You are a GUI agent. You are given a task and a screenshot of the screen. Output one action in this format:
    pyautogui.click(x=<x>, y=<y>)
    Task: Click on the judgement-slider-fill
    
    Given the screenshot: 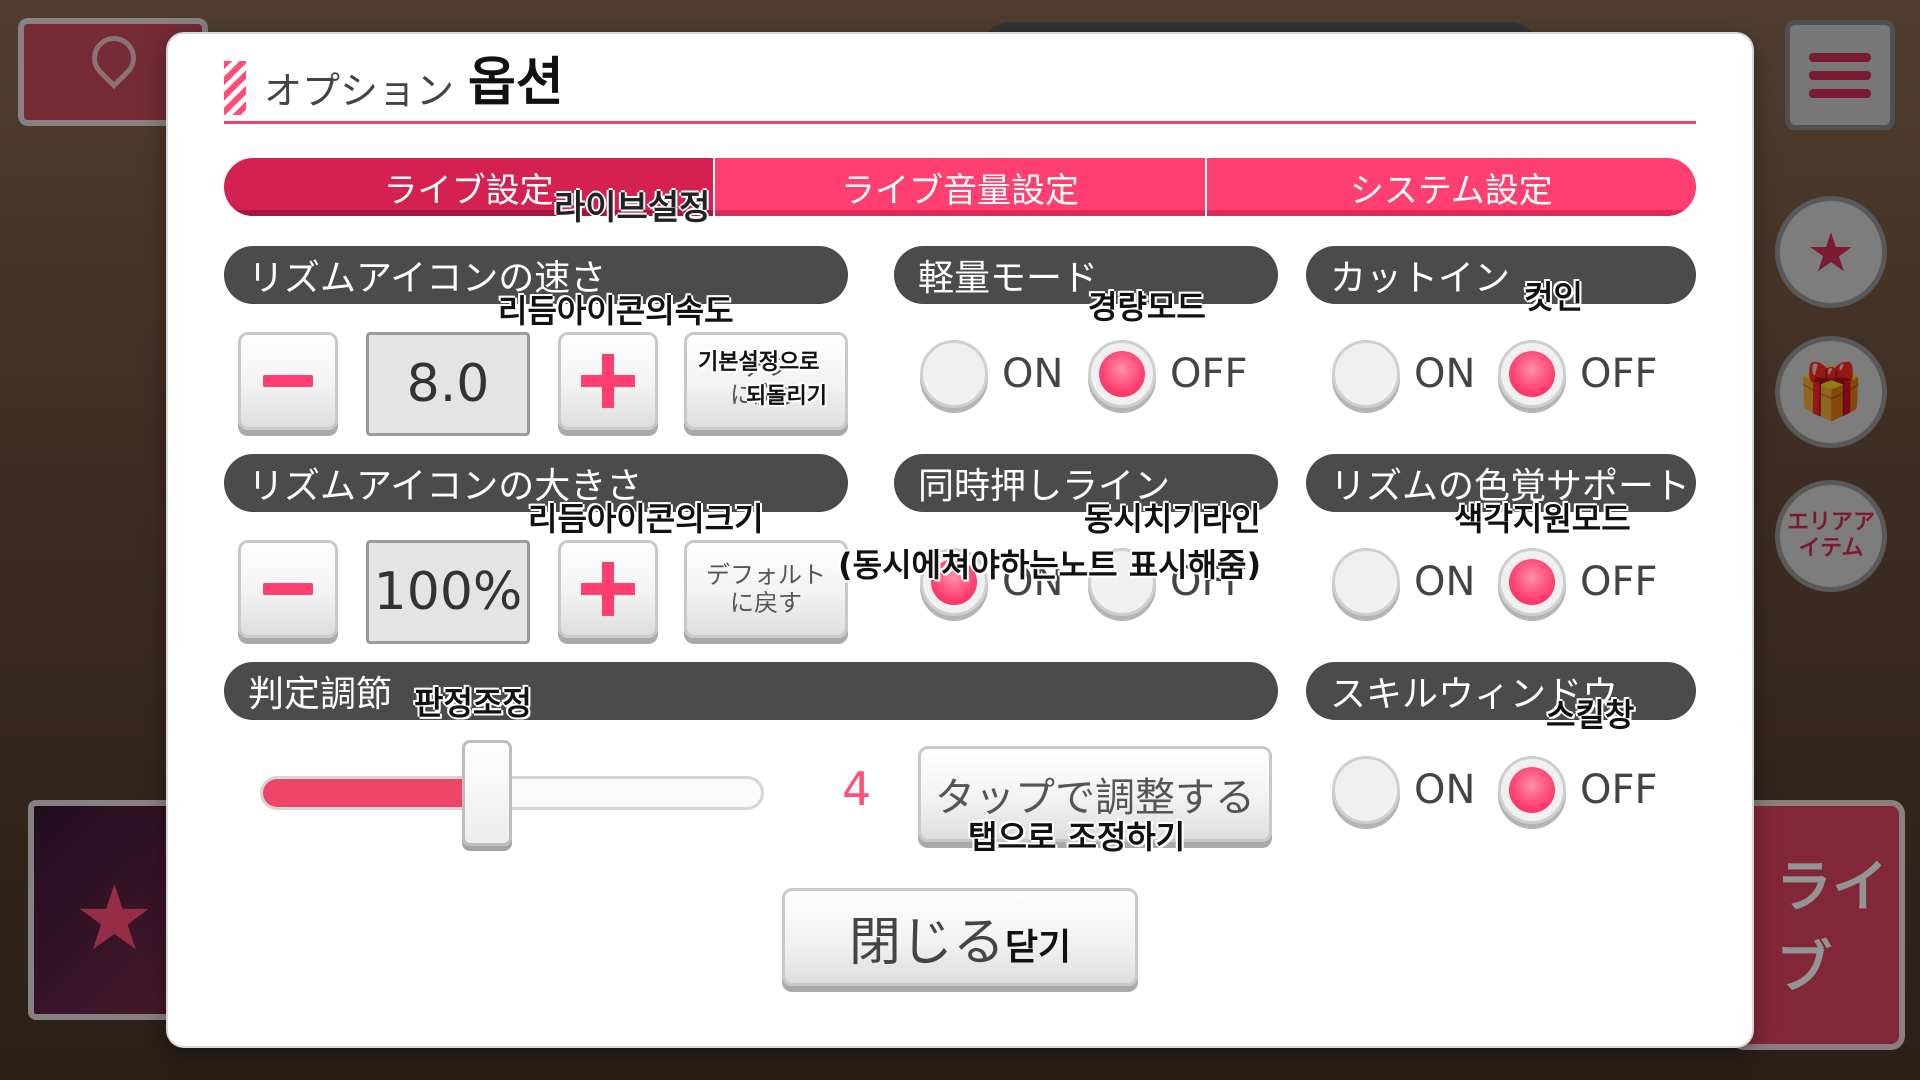 What is the action you would take?
    pyautogui.click(x=375, y=793)
    